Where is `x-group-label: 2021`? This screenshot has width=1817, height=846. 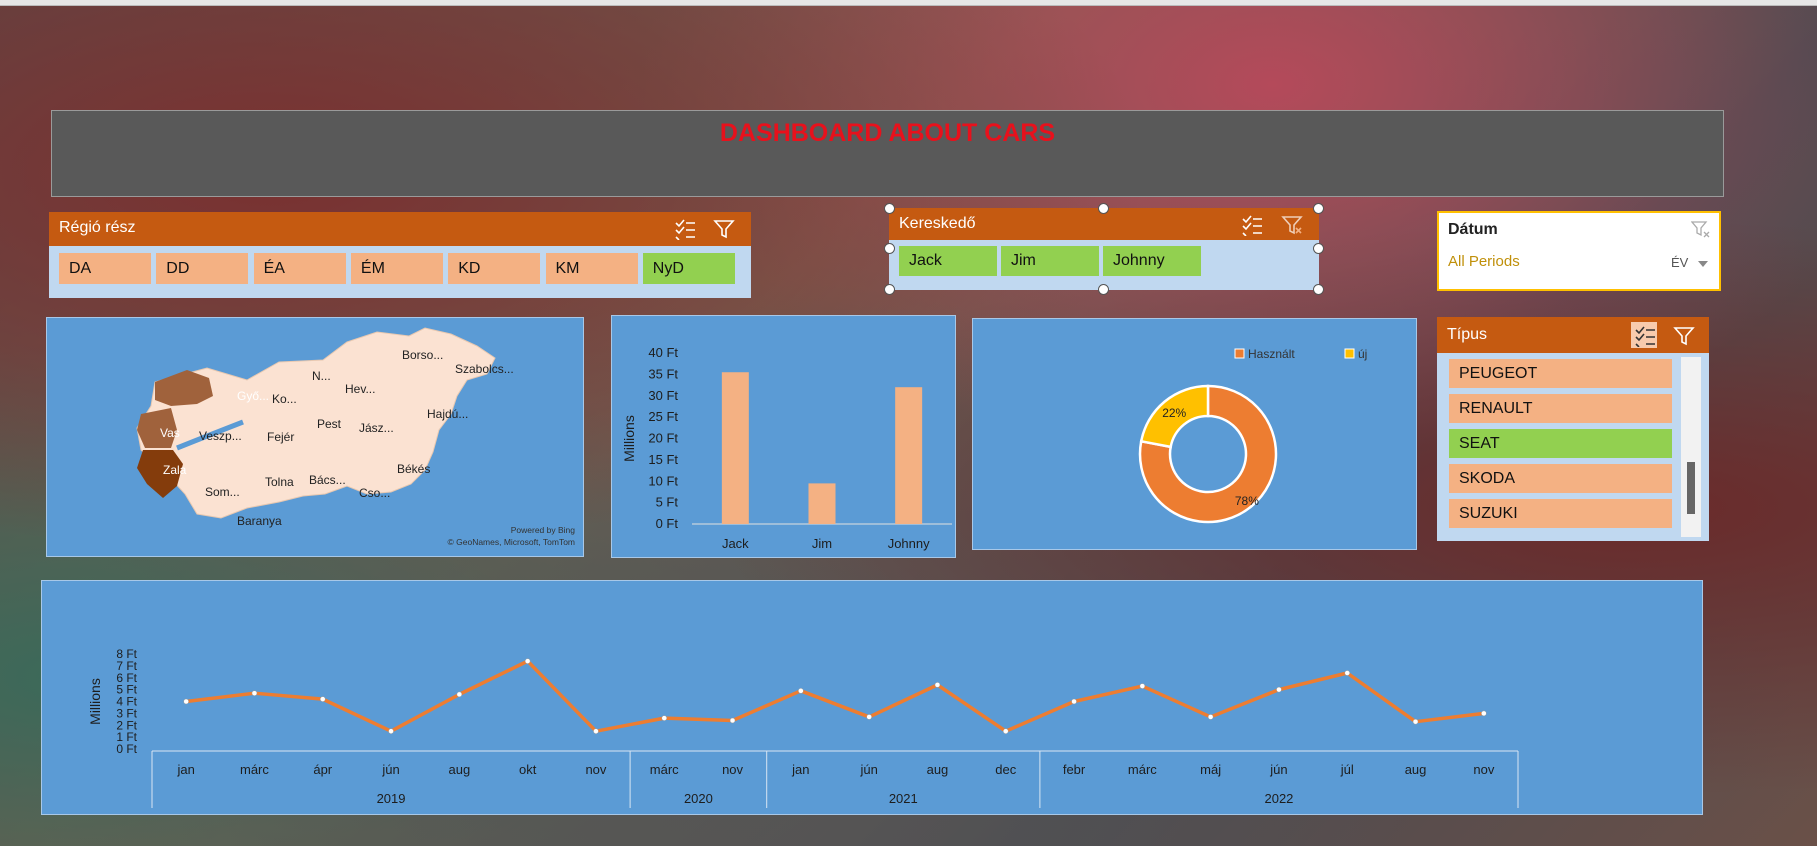 x-group-label: 2021 is located at coordinates (903, 798).